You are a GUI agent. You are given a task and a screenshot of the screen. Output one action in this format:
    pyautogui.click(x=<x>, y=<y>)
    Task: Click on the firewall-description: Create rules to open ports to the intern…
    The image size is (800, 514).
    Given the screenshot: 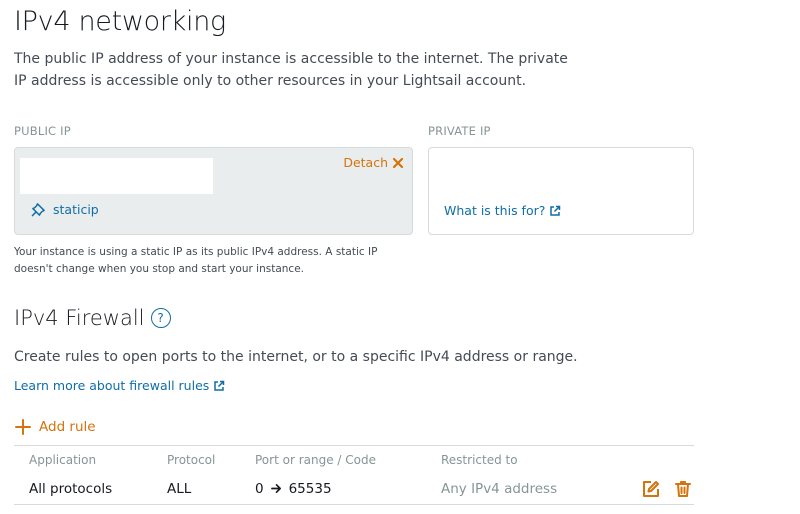 What is the action you would take?
    pyautogui.click(x=296, y=357)
    